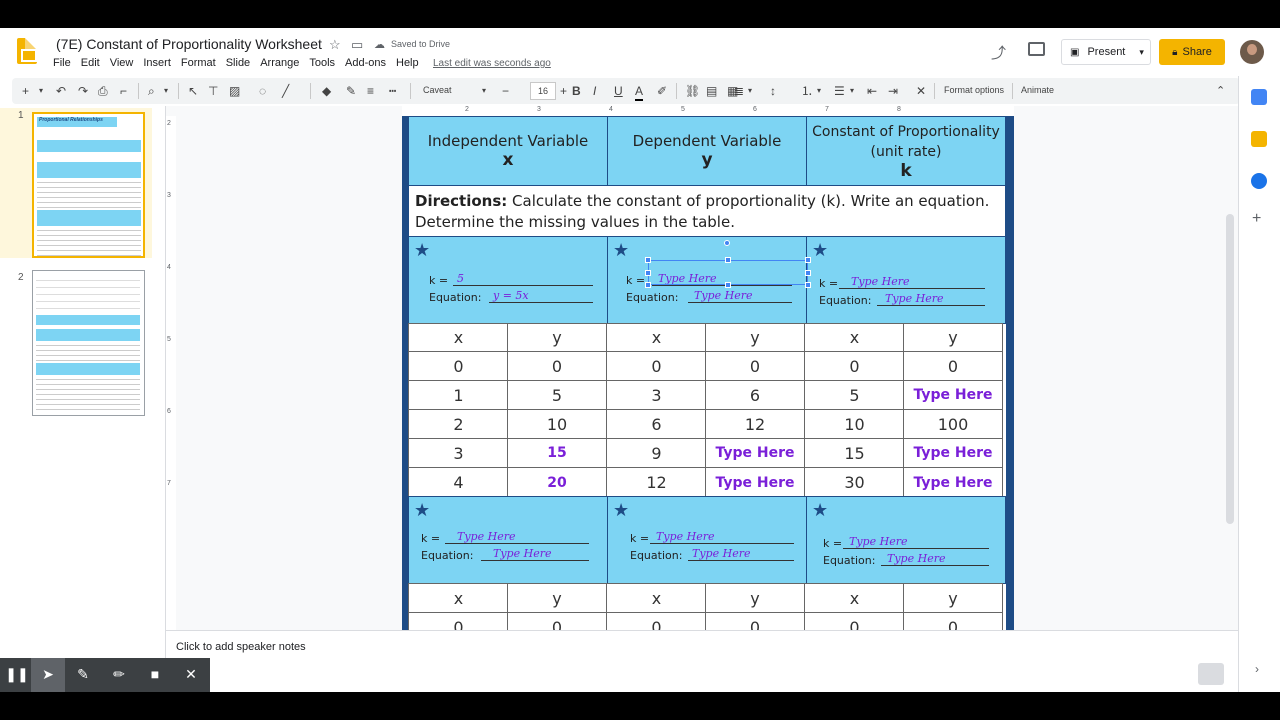  What do you see at coordinates (234, 91) in the screenshot?
I see `image-icon: ▨` at bounding box center [234, 91].